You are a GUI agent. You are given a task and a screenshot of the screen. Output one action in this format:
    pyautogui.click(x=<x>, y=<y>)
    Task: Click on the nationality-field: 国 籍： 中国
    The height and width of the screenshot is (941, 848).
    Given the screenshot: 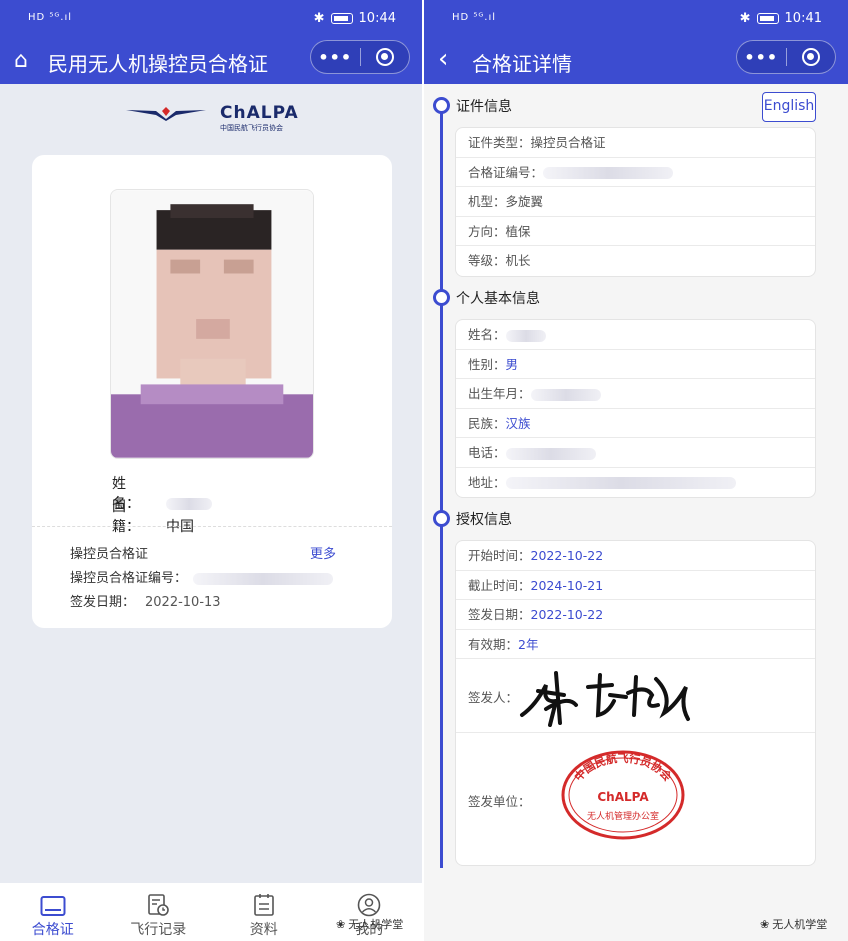 What is the action you would take?
    pyautogui.click(x=153, y=516)
    